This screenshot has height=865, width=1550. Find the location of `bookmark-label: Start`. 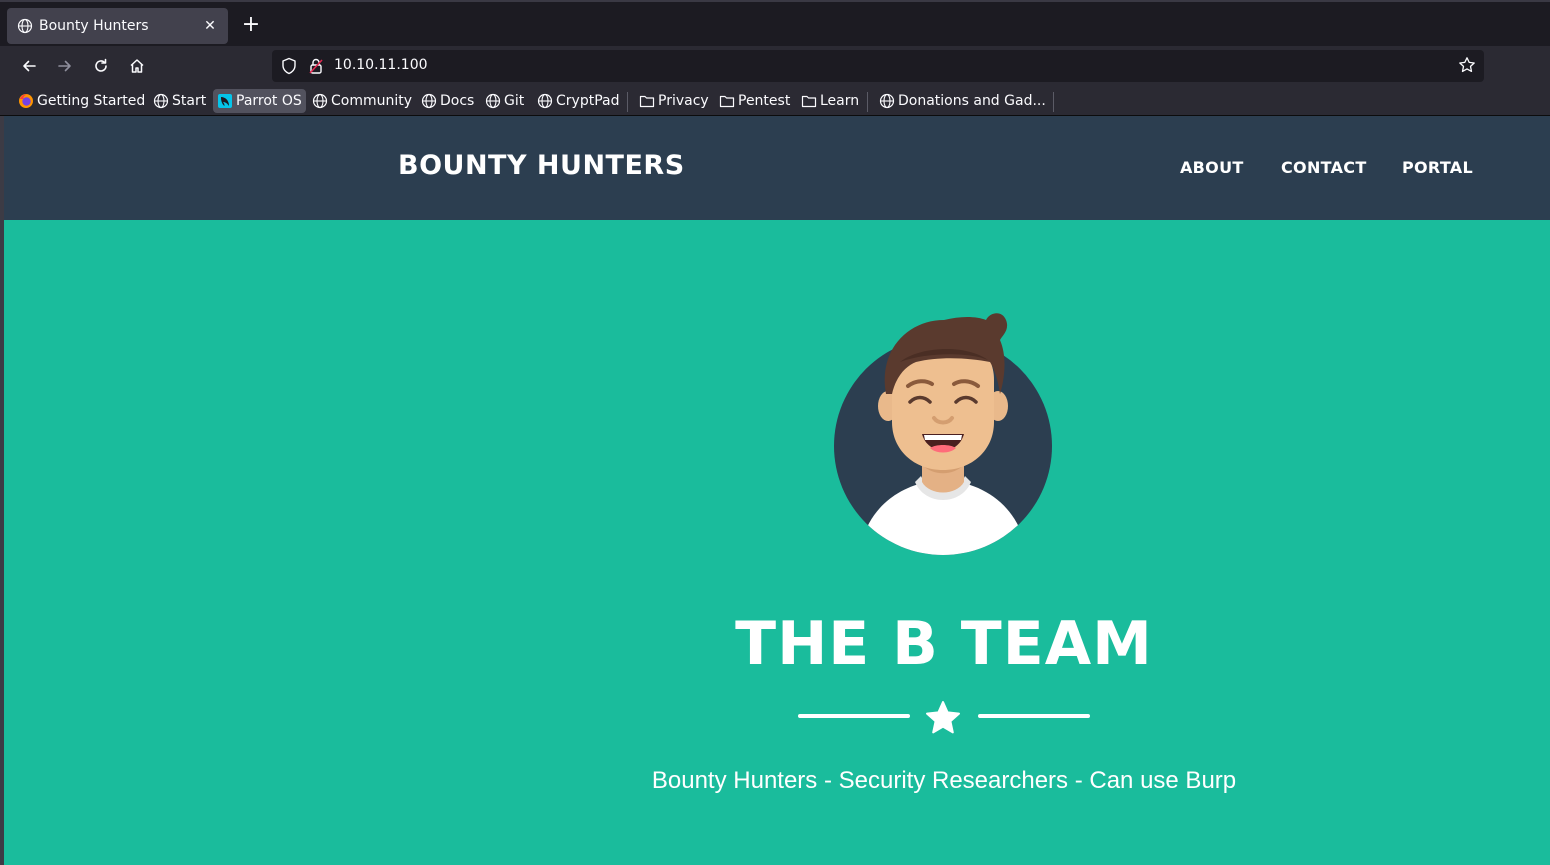

bookmark-label: Start is located at coordinates (189, 101).